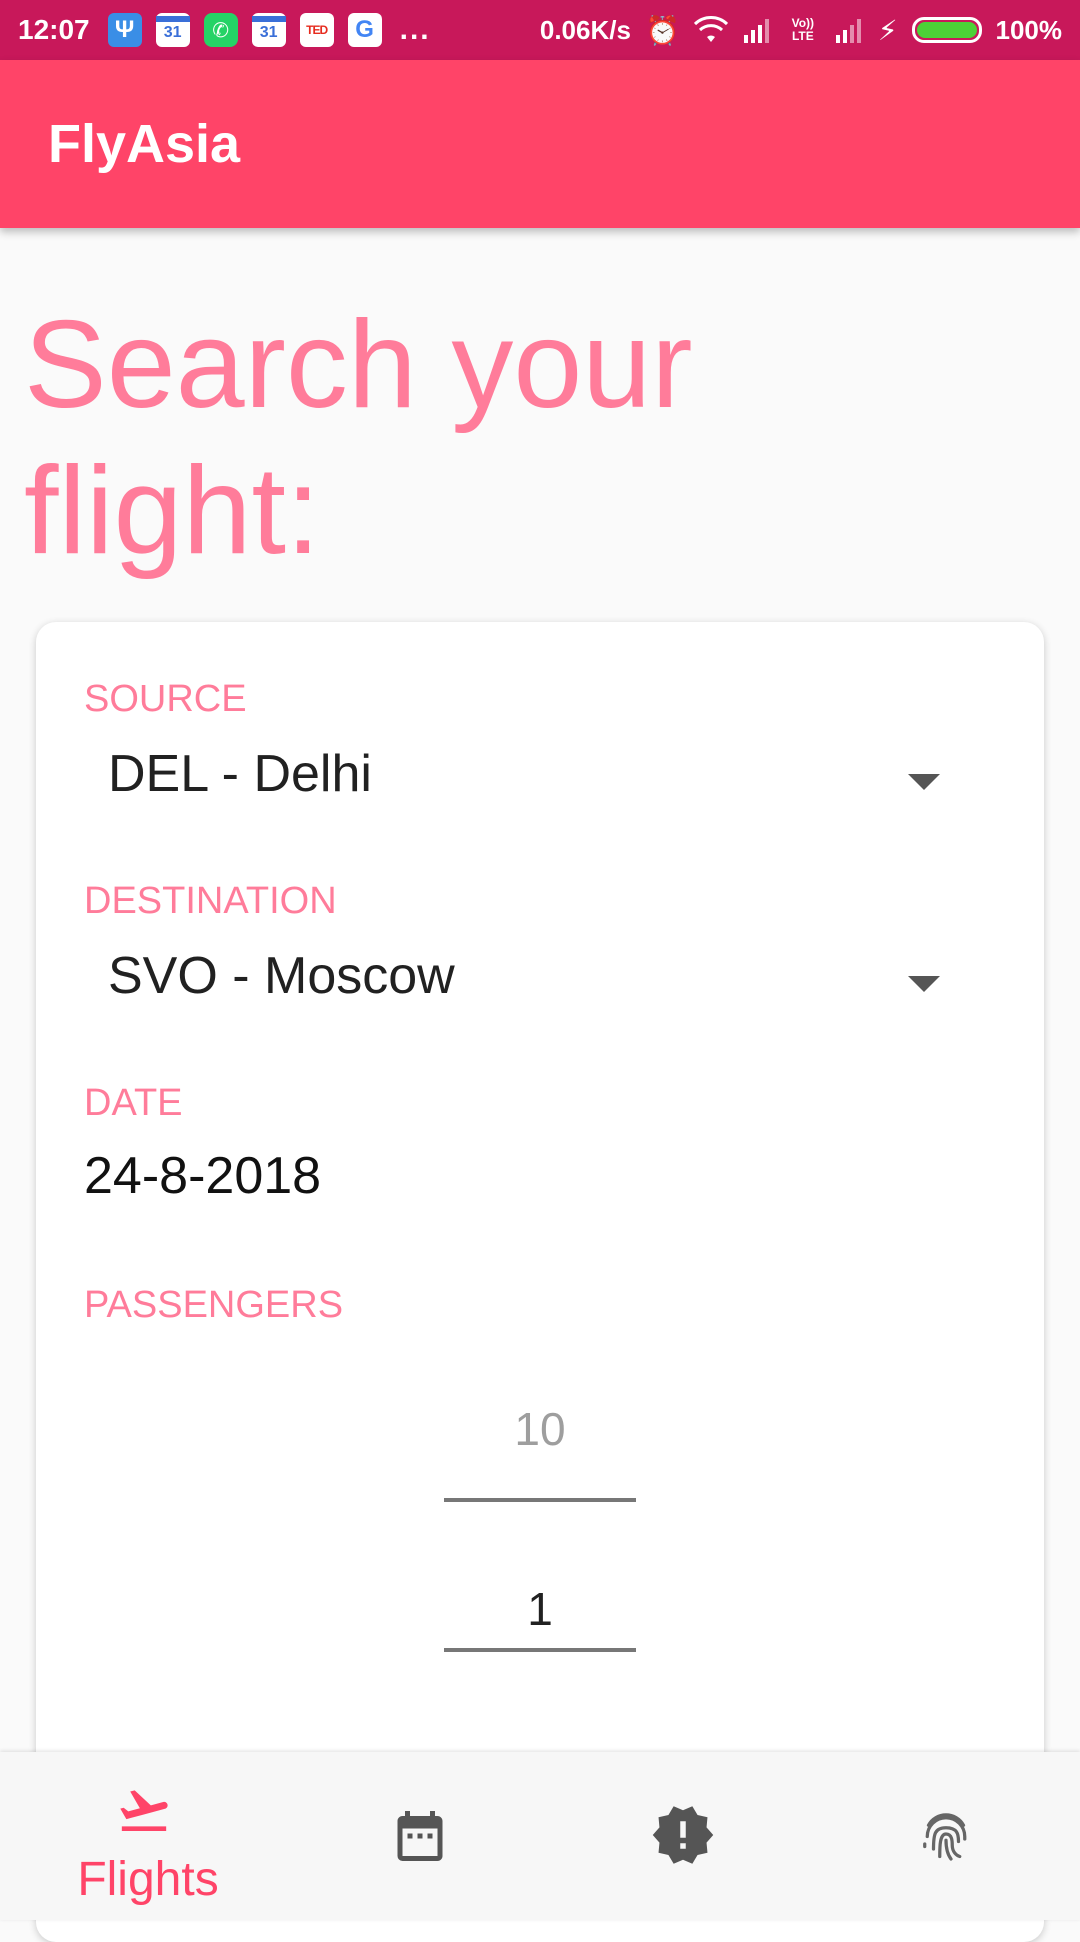 This screenshot has width=1080, height=1942. I want to click on status-right: 0.06K/s ⏰ Vo)) LTE ⚡ 100%, so click(801, 30).